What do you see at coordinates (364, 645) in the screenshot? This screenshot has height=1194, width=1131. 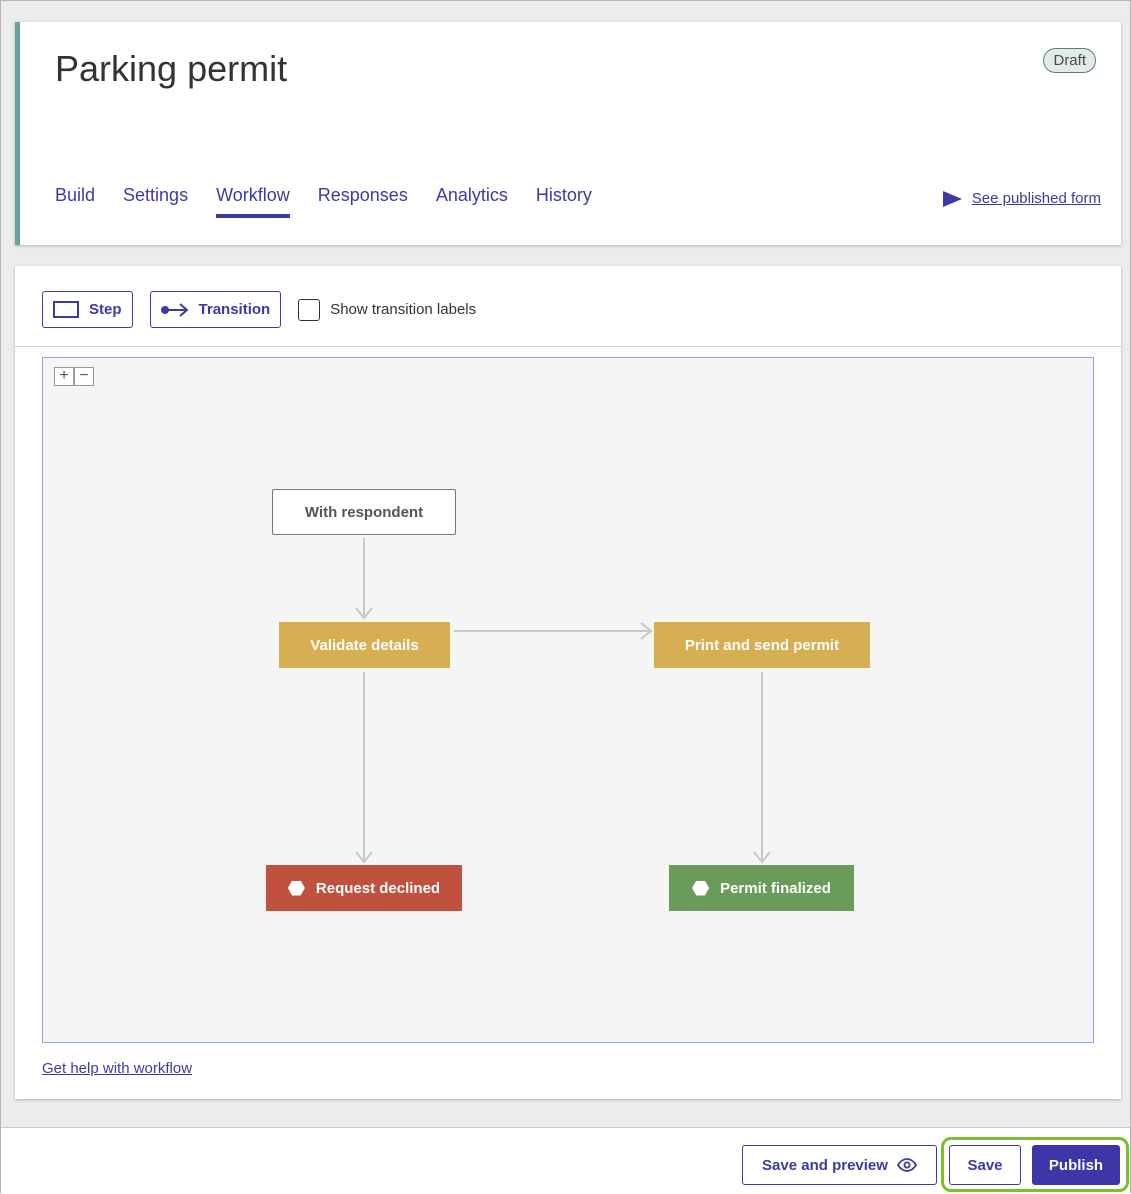 I see `step-validate-details: Validate details` at bounding box center [364, 645].